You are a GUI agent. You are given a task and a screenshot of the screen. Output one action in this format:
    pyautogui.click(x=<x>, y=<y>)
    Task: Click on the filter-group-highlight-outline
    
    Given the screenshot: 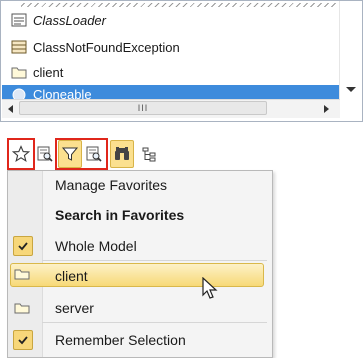 What is the action you would take?
    pyautogui.click(x=81, y=154)
    